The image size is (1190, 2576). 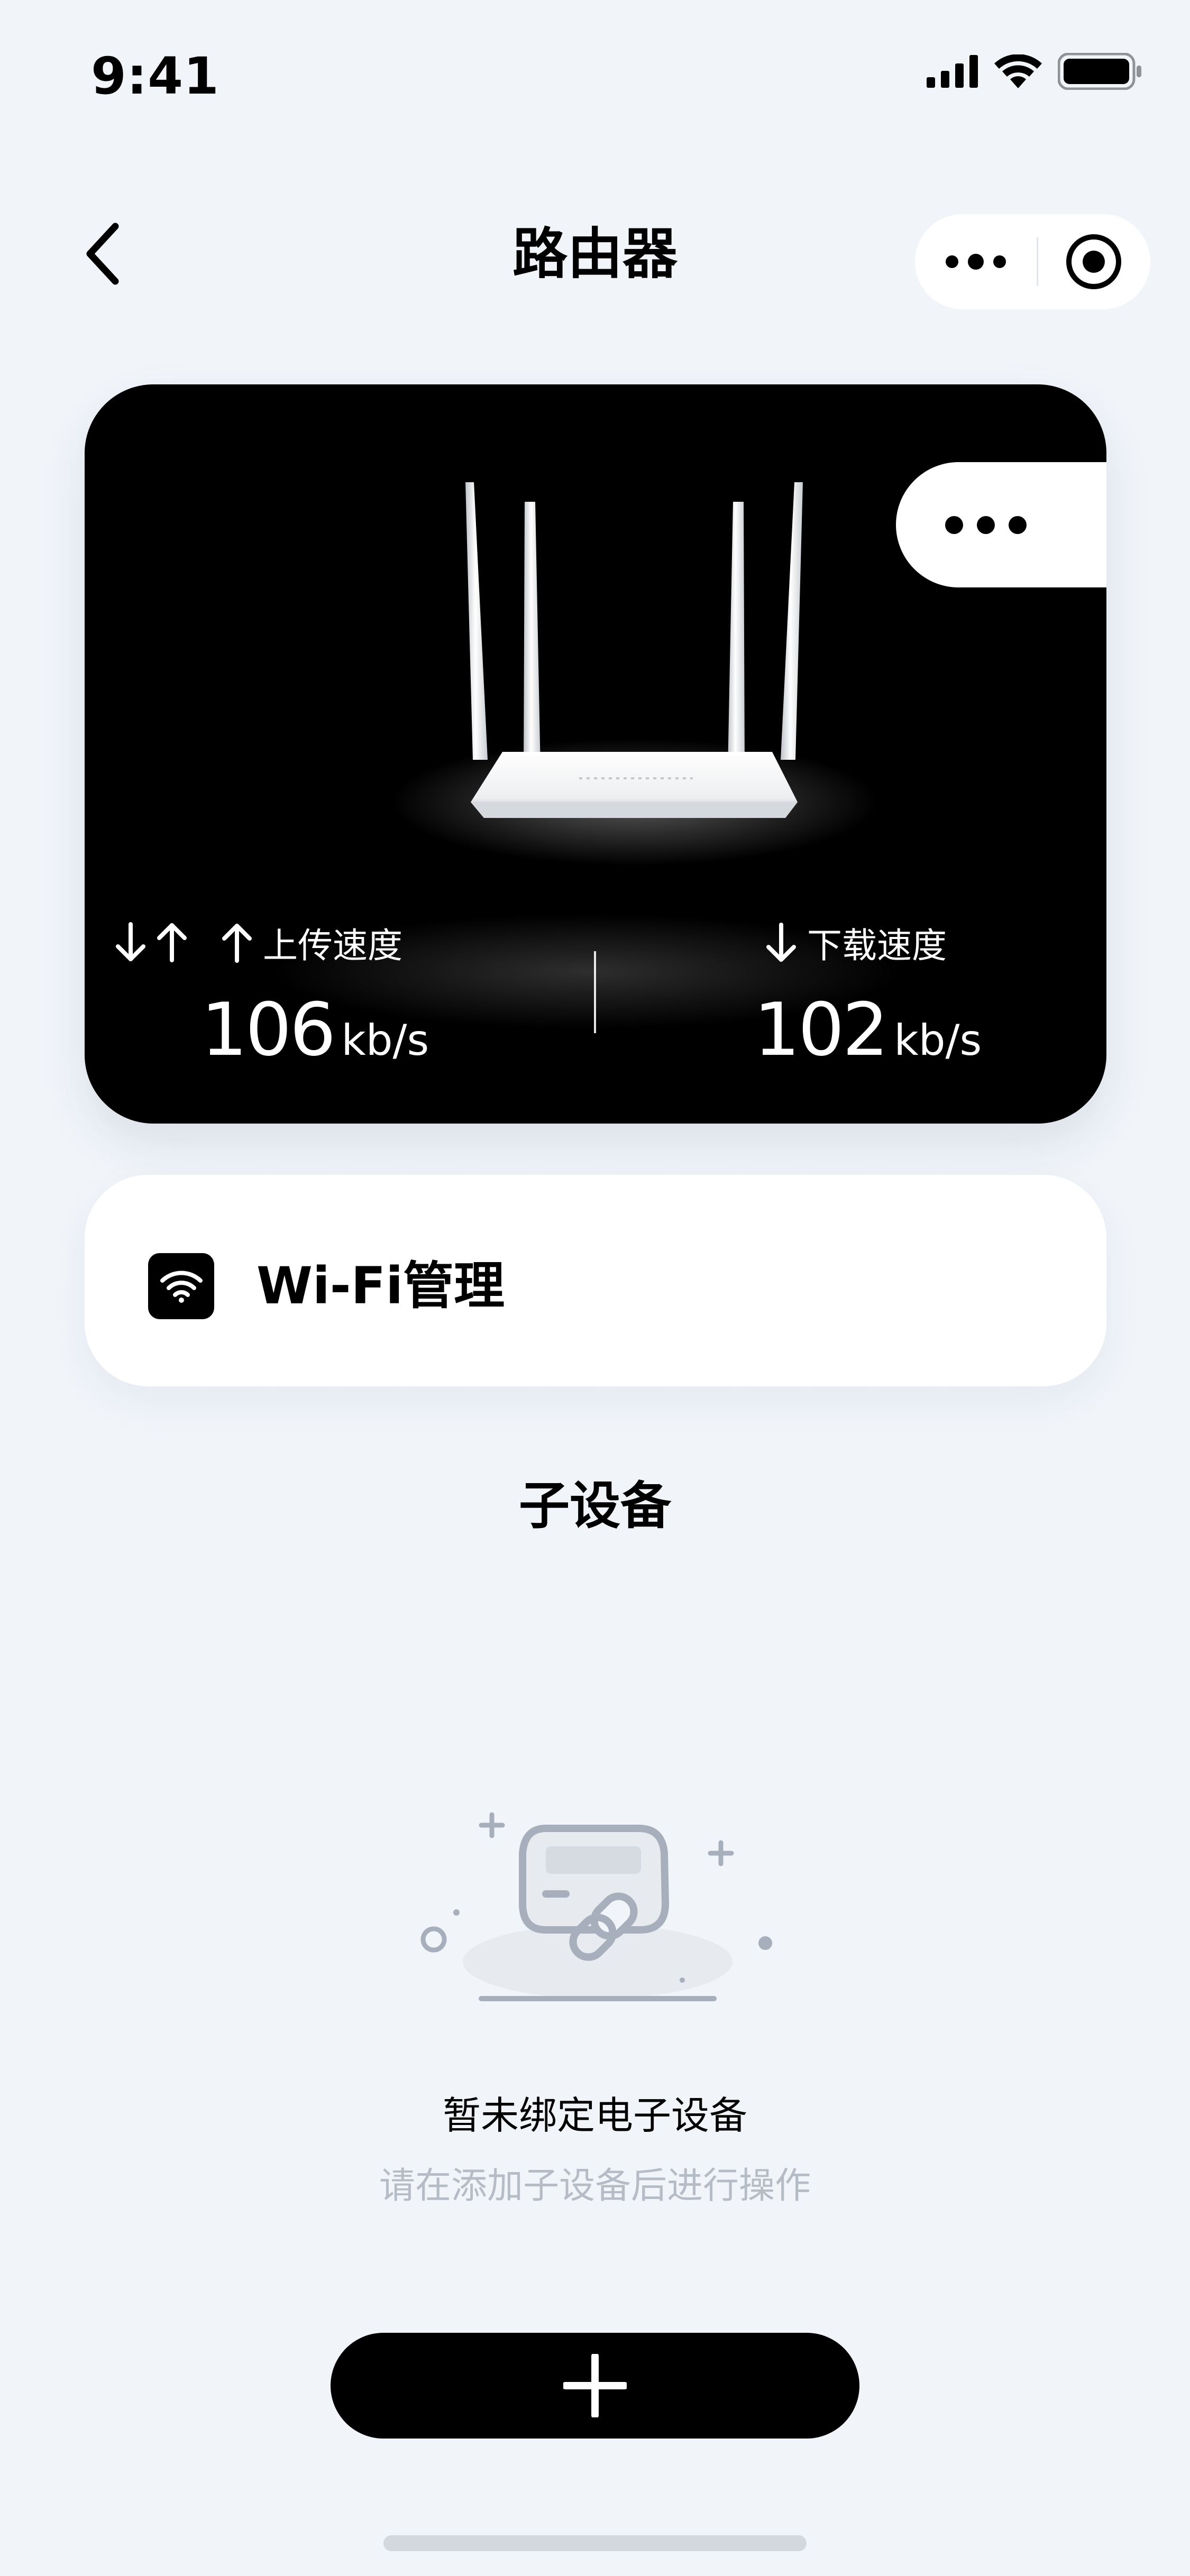 I want to click on add-device-button, so click(x=595, y=2386).